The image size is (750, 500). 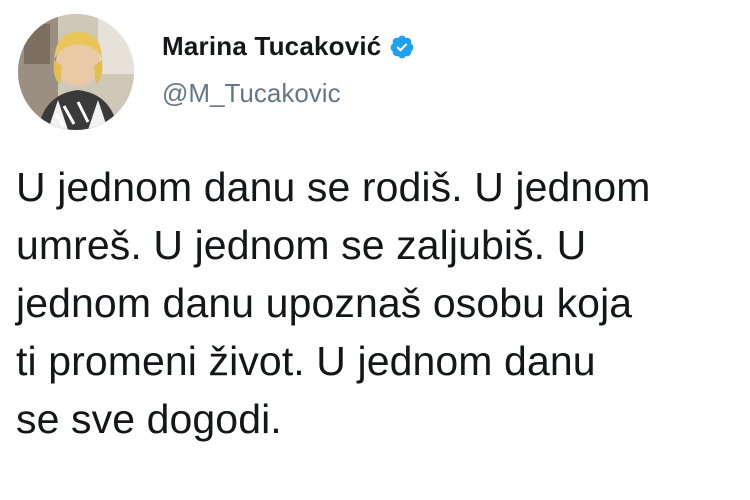 What do you see at coordinates (288, 70) in the screenshot?
I see `author-identity: Marina Tucaković @M_Tucakovic` at bounding box center [288, 70].